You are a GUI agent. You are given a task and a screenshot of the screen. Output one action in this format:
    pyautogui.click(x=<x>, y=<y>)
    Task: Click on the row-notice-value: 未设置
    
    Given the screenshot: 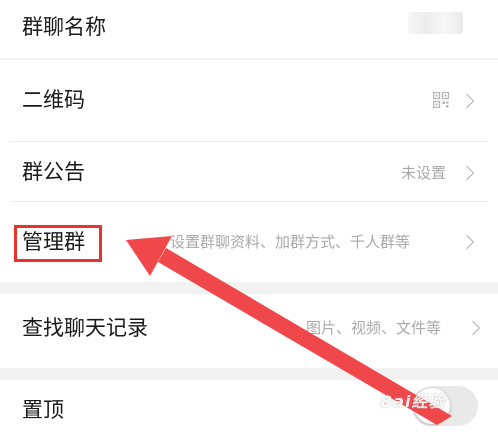 What is the action you would take?
    pyautogui.click(x=424, y=173)
    